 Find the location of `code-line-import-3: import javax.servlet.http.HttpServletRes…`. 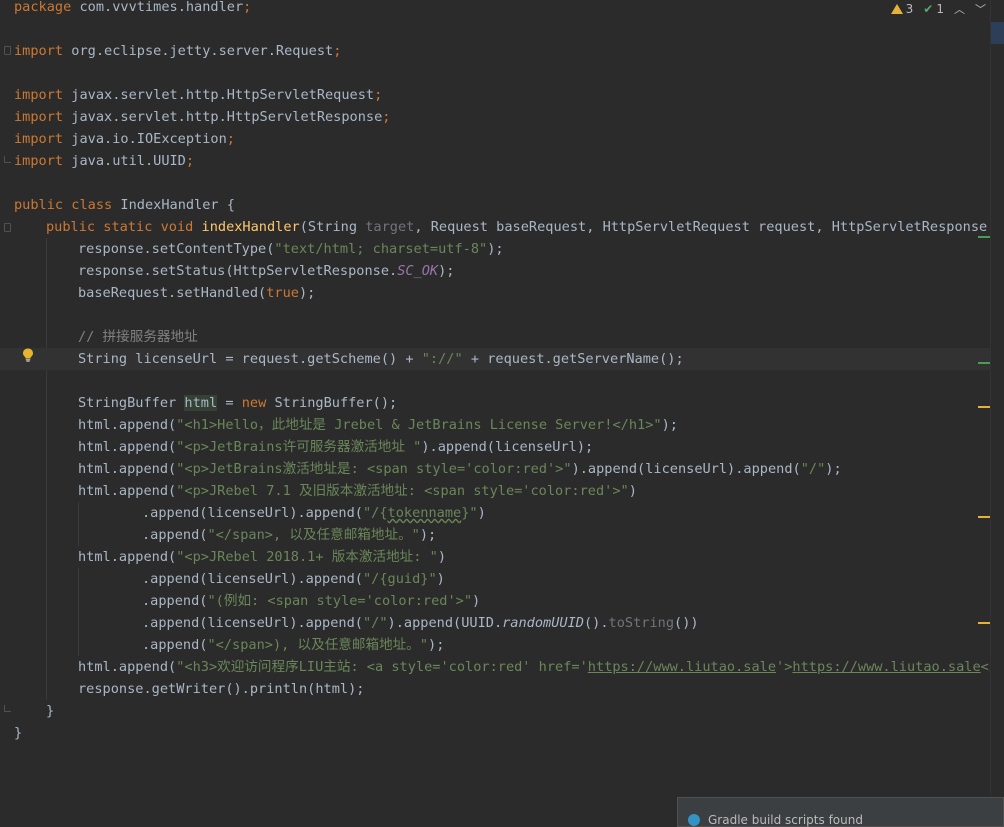

code-line-import-3: import javax.servlet.http.HttpServletRes… is located at coordinates (495, 117).